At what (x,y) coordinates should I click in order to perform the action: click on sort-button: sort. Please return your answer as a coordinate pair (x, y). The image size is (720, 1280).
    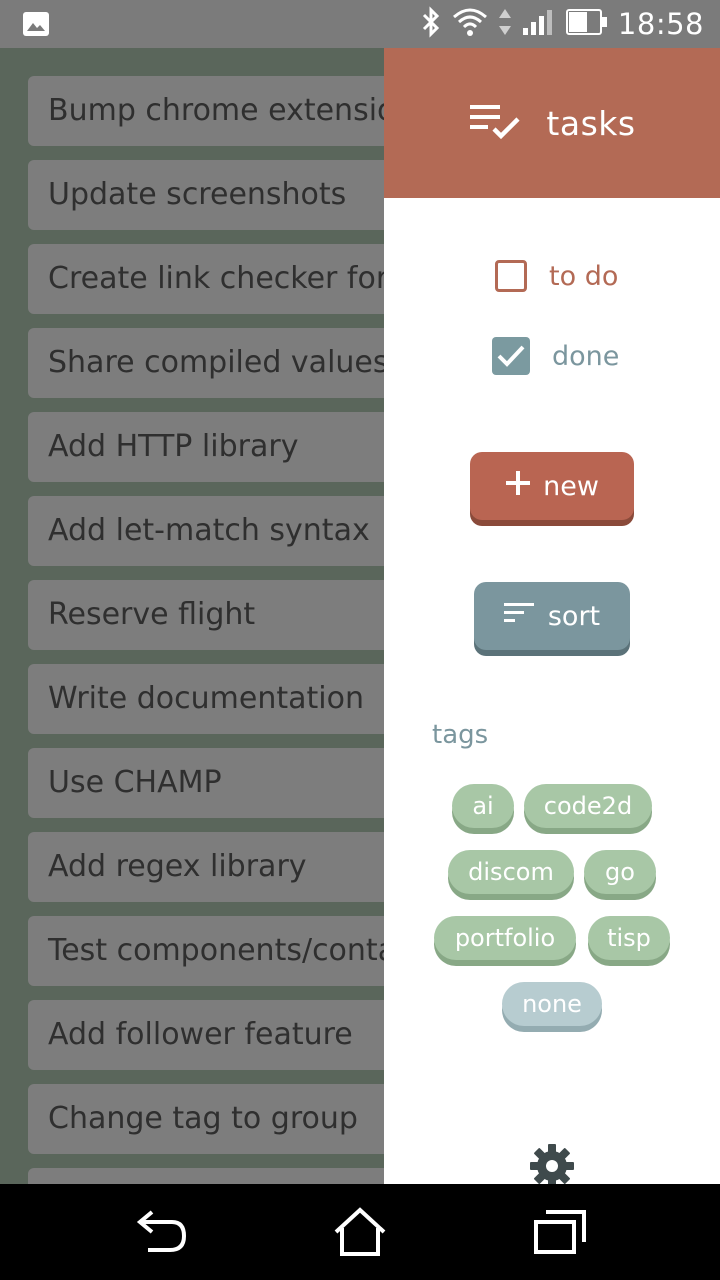
    Looking at the image, I should click on (552, 616).